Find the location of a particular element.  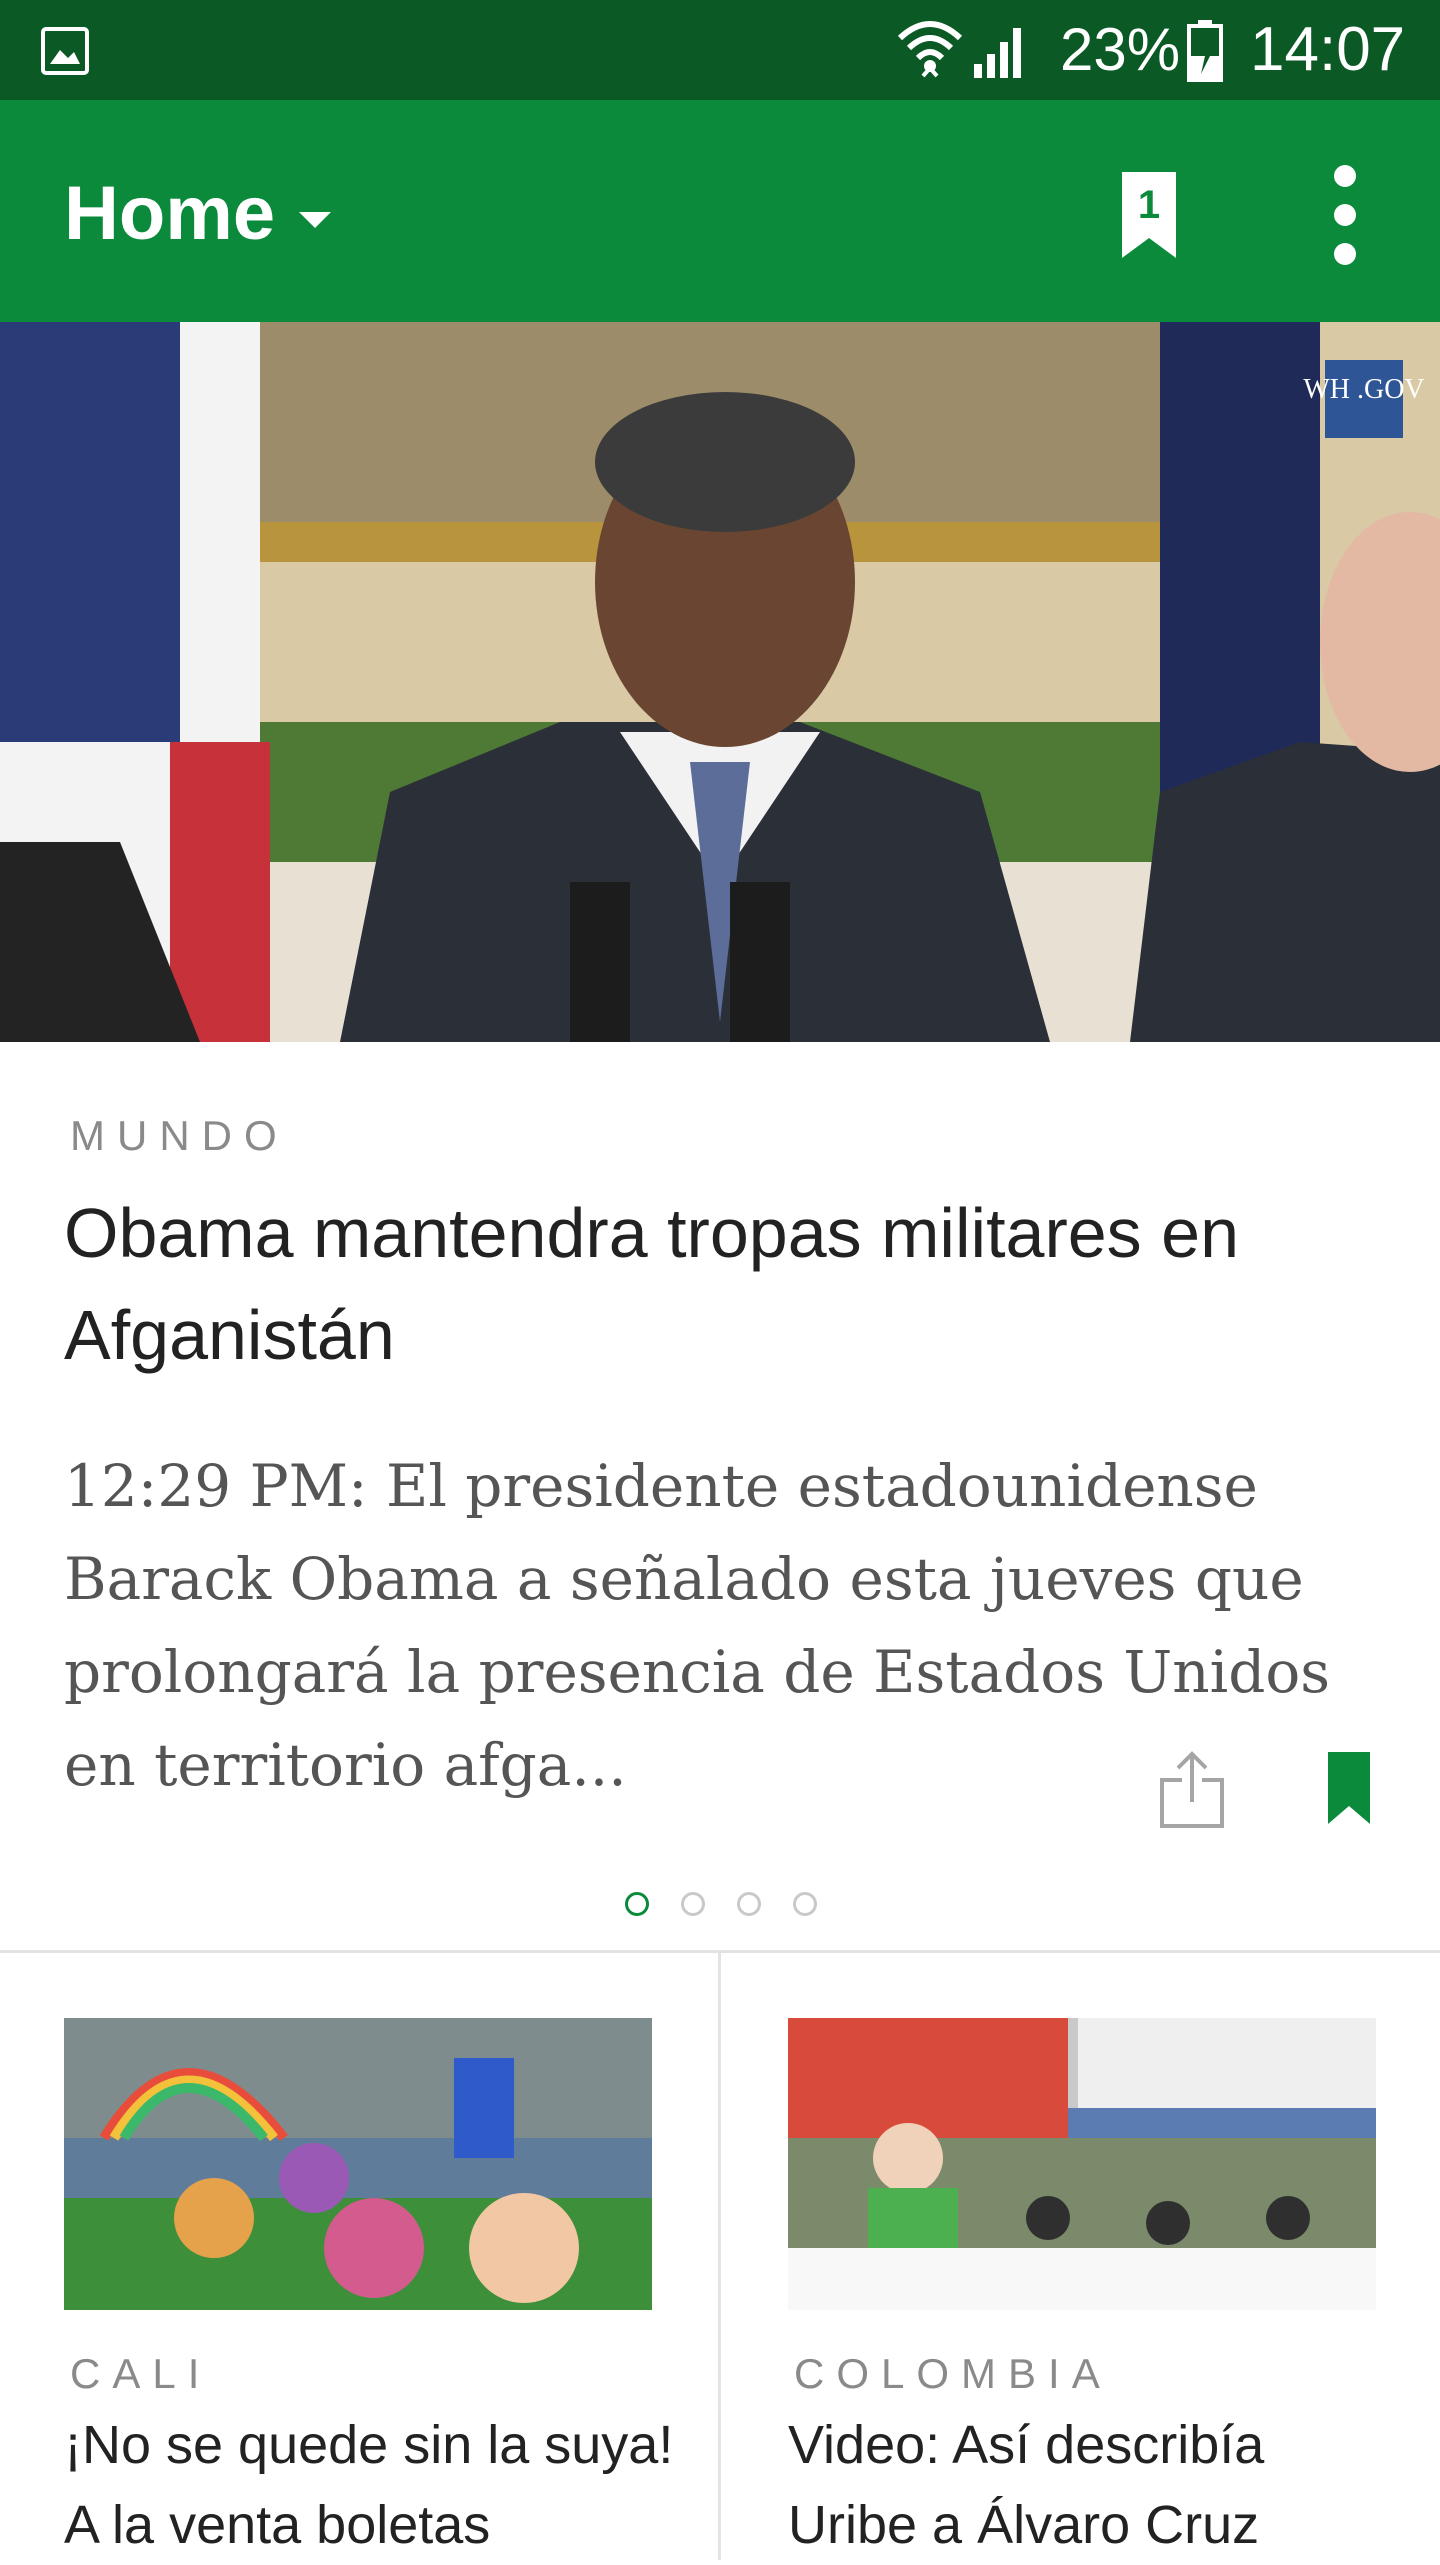

app-bar: Home 1 is located at coordinates (720, 211).